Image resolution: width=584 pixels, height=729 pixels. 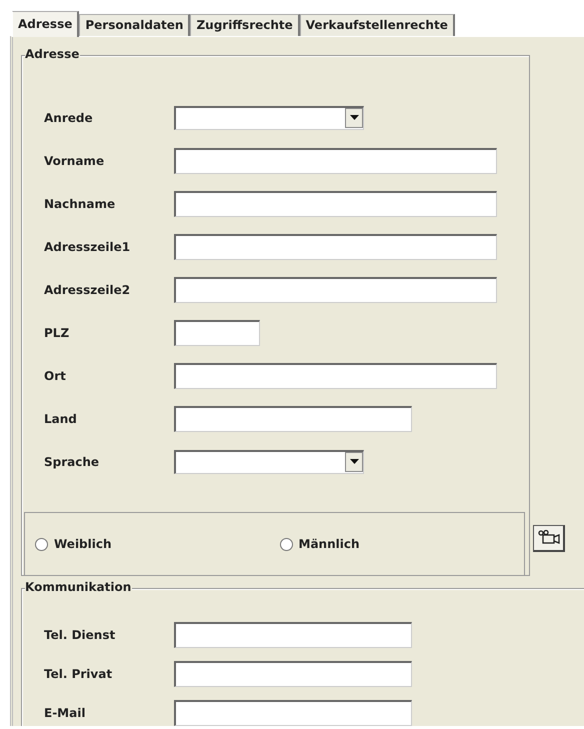 What do you see at coordinates (245, 25) in the screenshot?
I see `tab: Zugriffsrechte` at bounding box center [245, 25].